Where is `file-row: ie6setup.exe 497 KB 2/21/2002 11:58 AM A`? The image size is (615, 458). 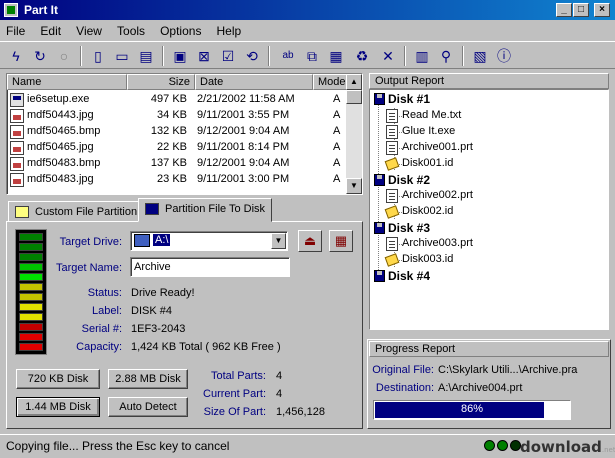
file-row: ie6setup.exe 497 KB 2/21/2002 11:58 AM A is located at coordinates (177, 100).